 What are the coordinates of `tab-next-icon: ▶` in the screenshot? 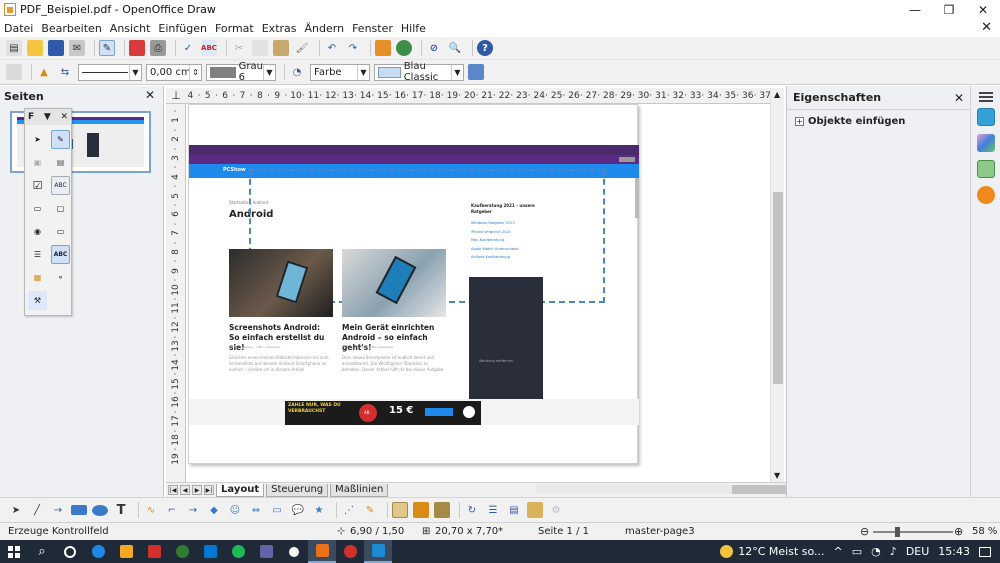 It's located at (197, 490).